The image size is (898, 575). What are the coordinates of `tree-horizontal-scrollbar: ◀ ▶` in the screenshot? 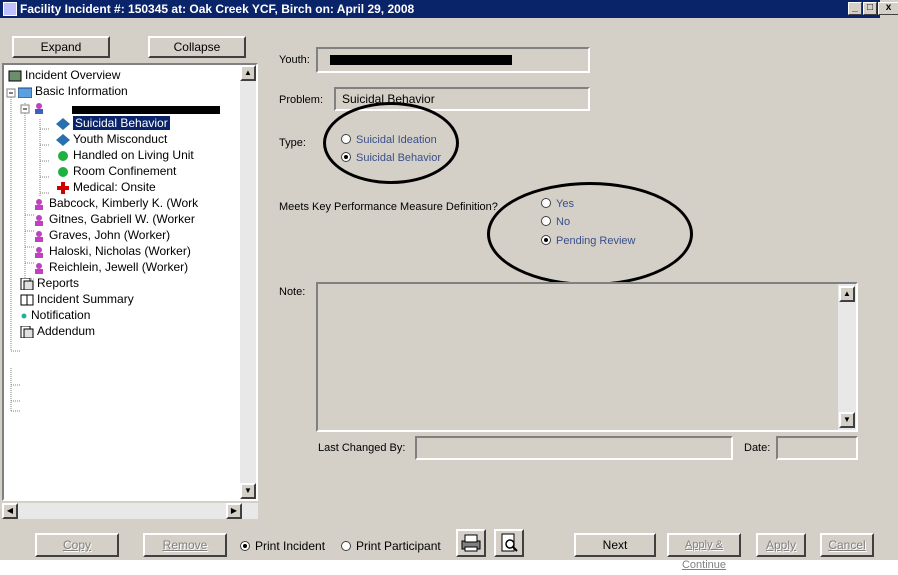 It's located at (130, 511).